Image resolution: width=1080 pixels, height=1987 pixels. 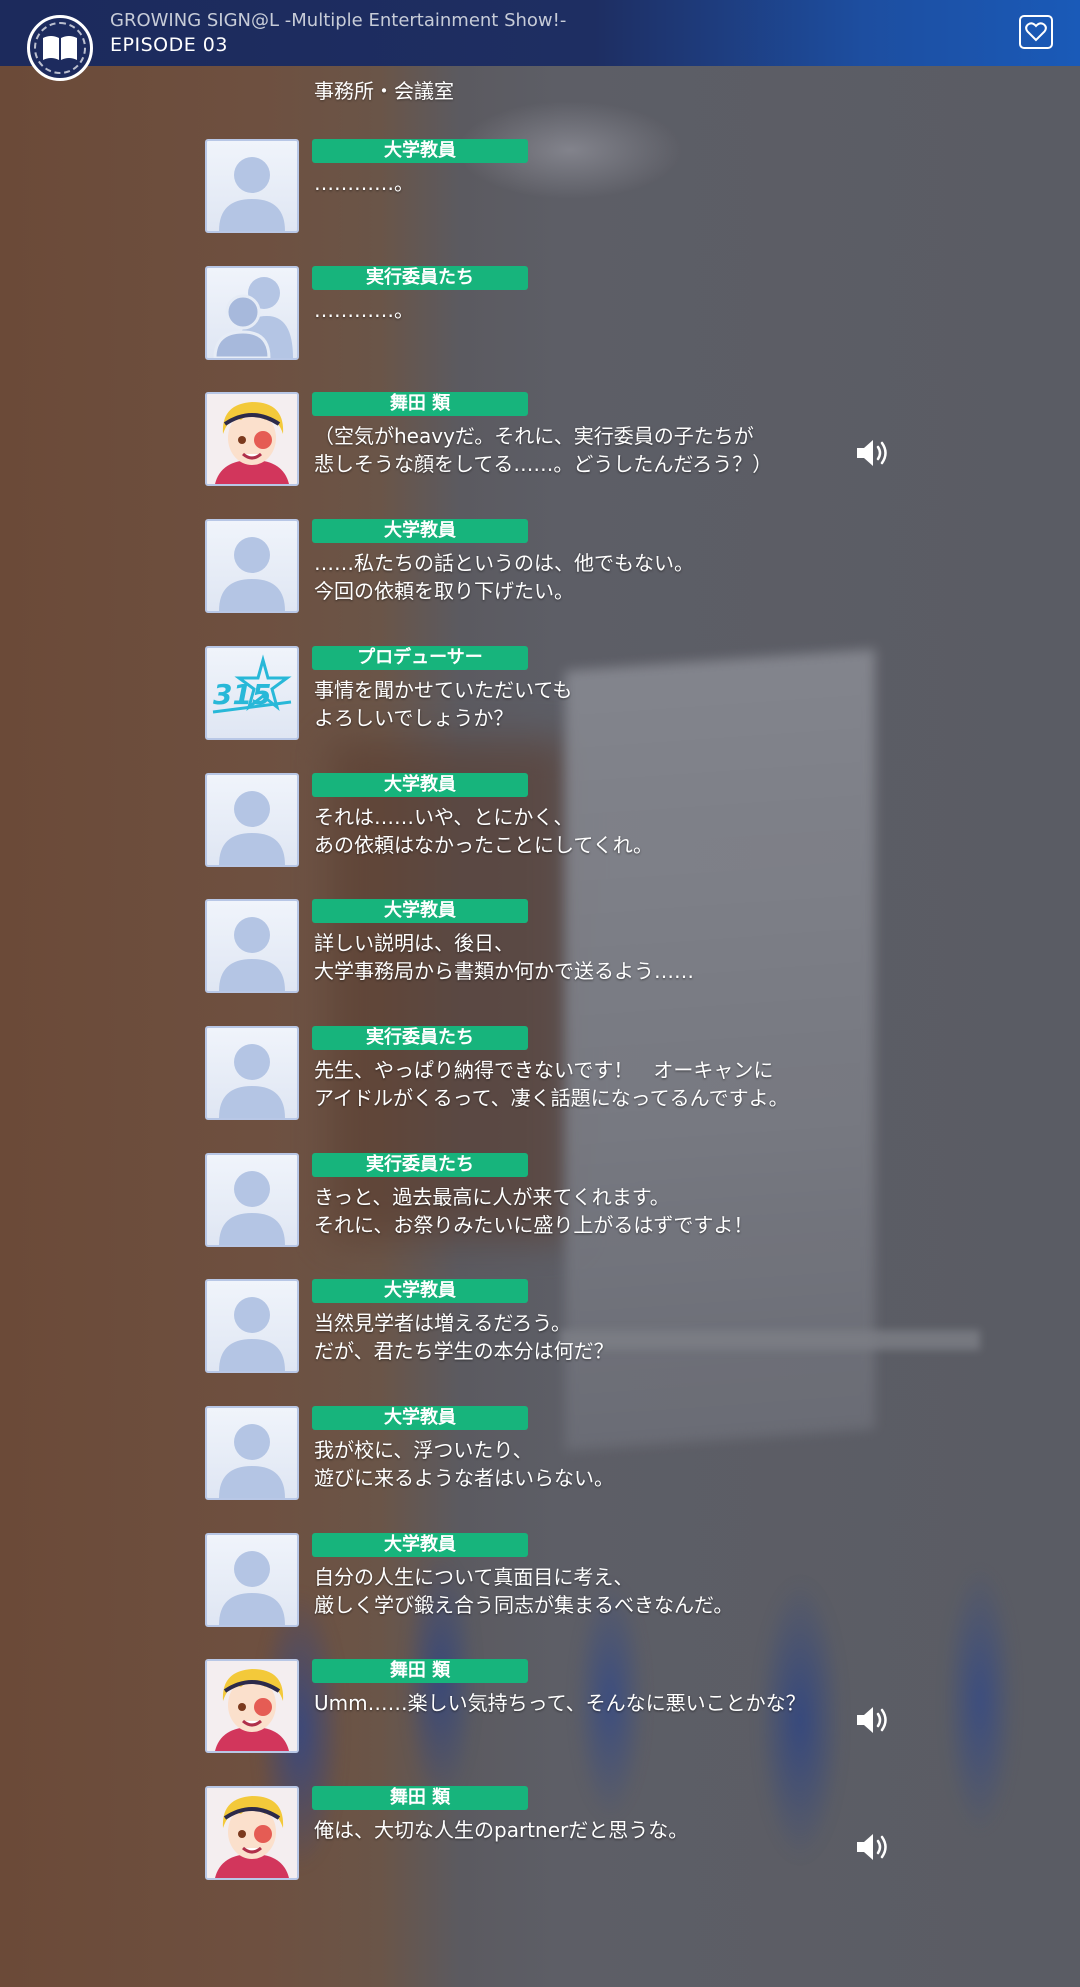 I want to click on book-icon, so click(x=60, y=48).